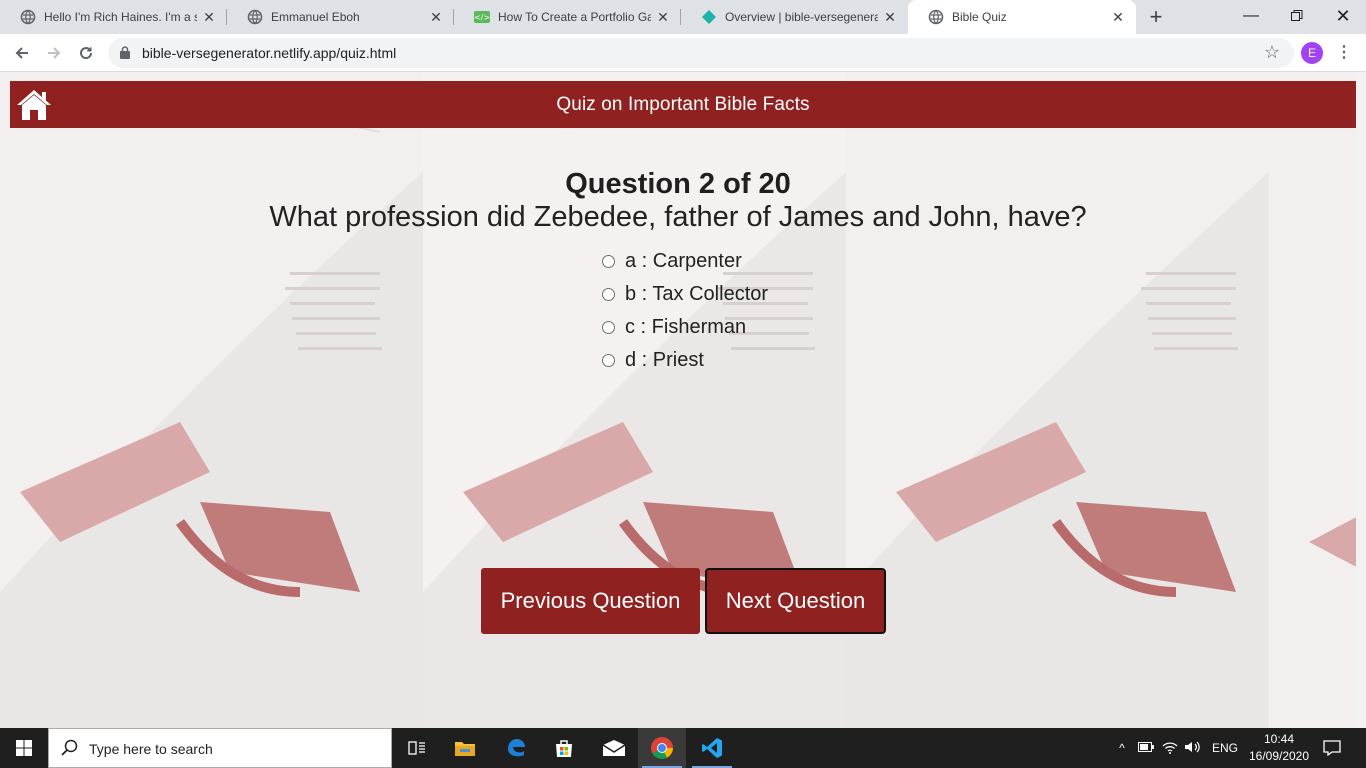 The height and width of the screenshot is (768, 1366). What do you see at coordinates (1332, 748) in the screenshot?
I see `notifications-icon` at bounding box center [1332, 748].